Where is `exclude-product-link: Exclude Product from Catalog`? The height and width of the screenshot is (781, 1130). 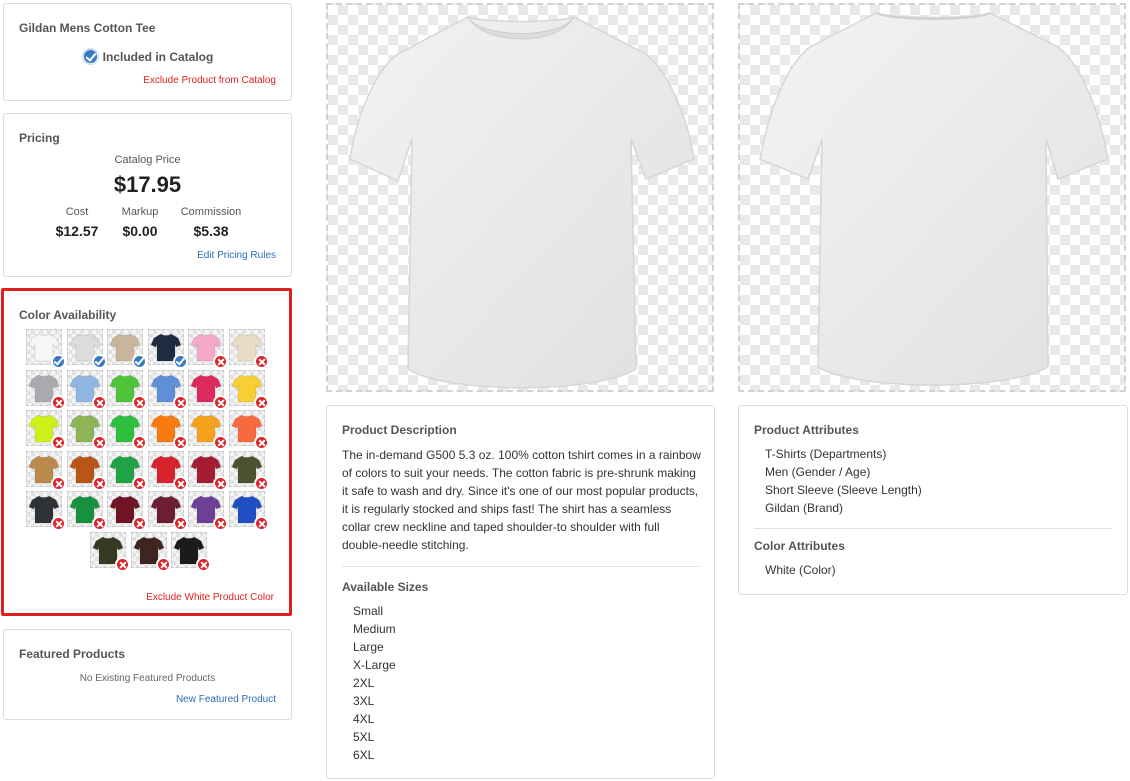
exclude-product-link: Exclude Product from Catalog is located at coordinates (209, 80).